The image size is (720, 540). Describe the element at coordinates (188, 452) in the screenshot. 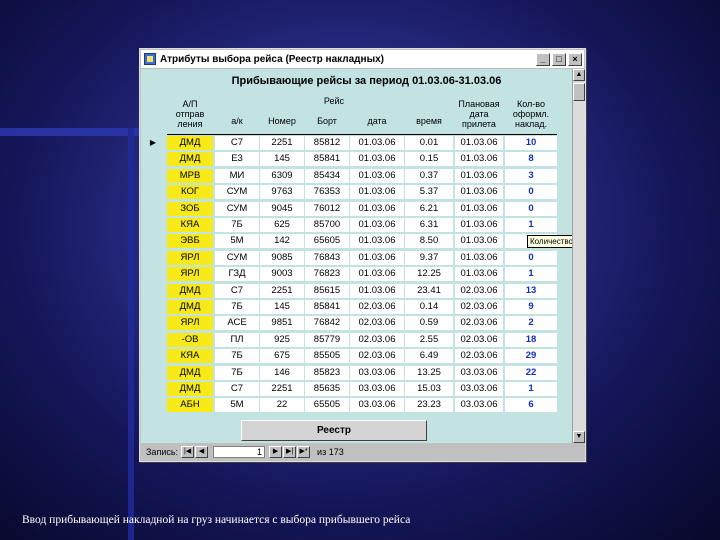

I see `first-record-button: |◀` at that location.